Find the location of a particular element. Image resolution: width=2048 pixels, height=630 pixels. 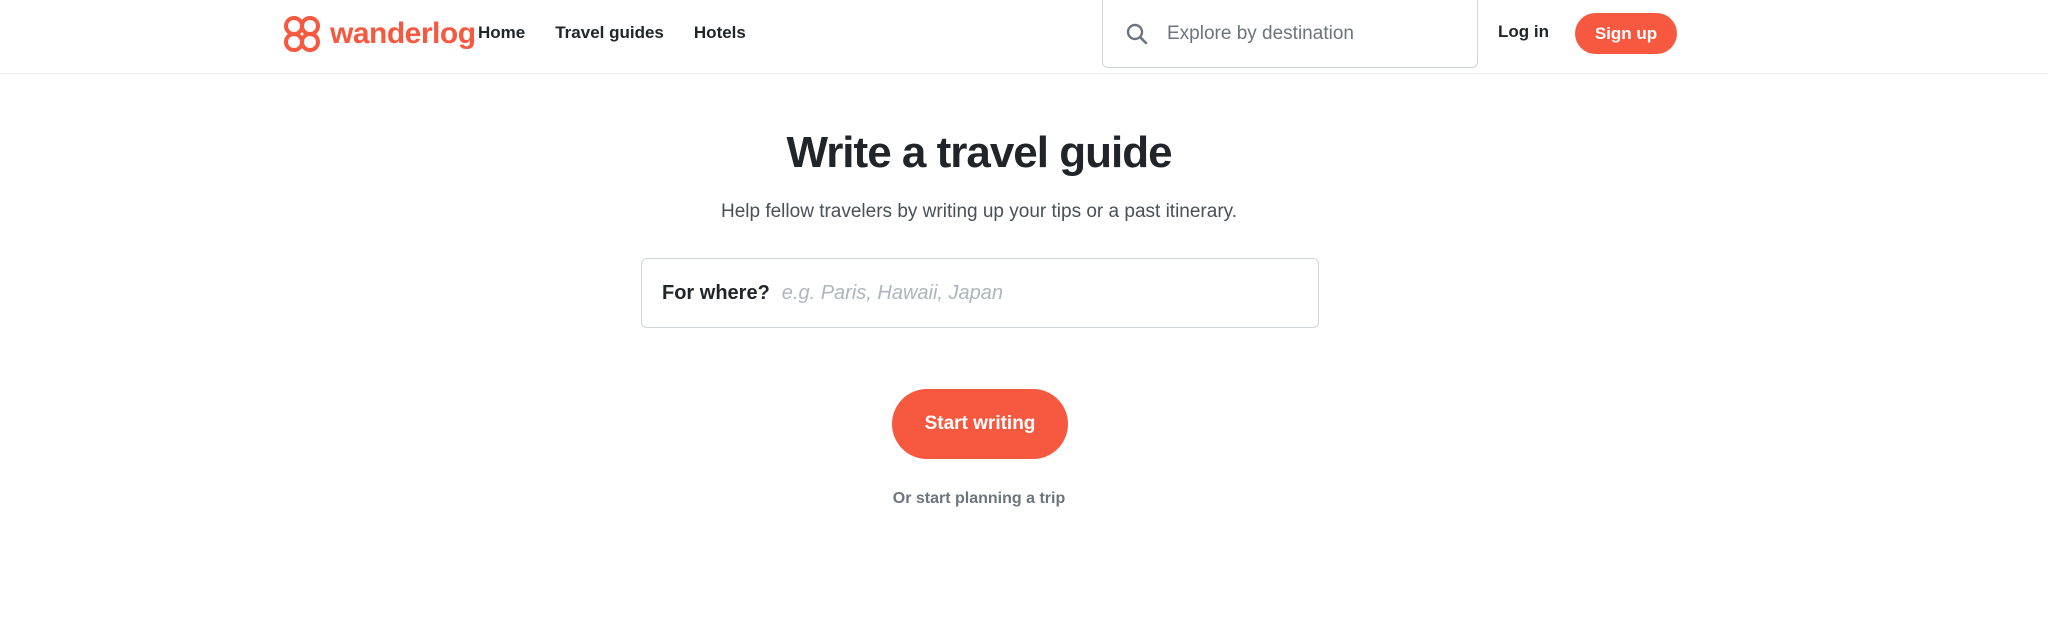

main-nav: Home Travel guides Hotels is located at coordinates (627, 33).